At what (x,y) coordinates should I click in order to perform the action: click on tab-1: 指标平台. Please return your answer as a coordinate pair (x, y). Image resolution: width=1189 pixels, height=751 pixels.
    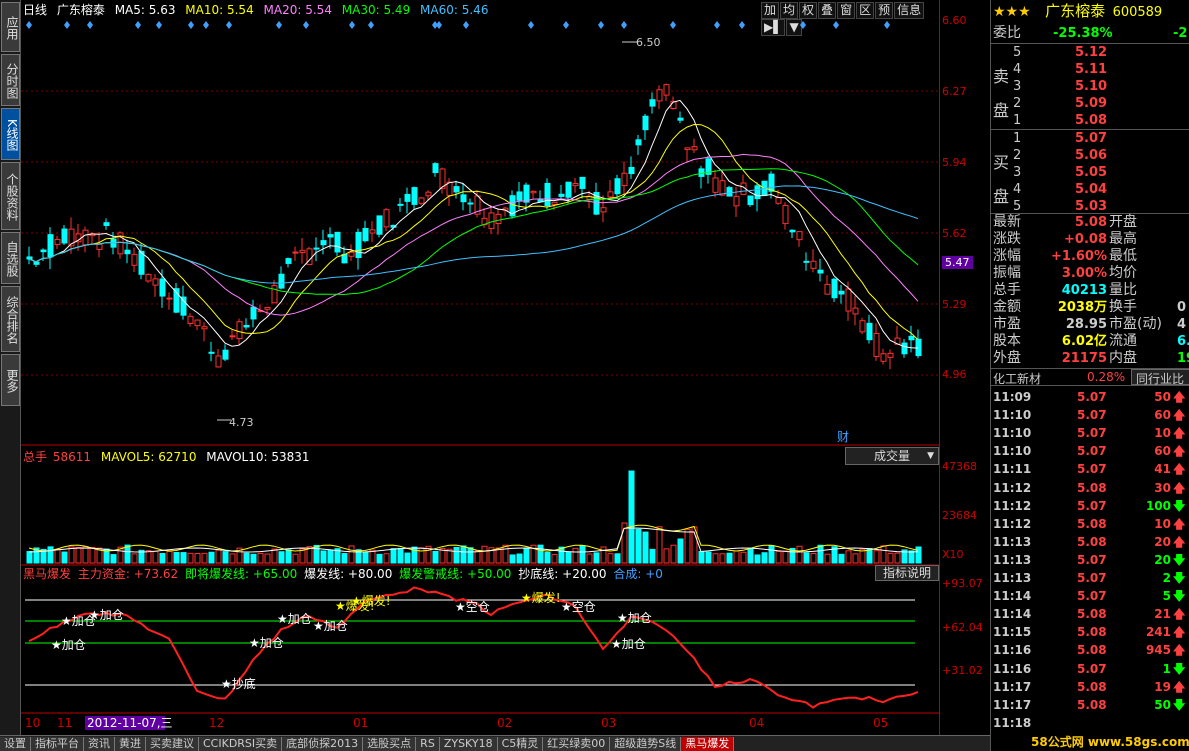
    Looking at the image, I should click on (57, 744).